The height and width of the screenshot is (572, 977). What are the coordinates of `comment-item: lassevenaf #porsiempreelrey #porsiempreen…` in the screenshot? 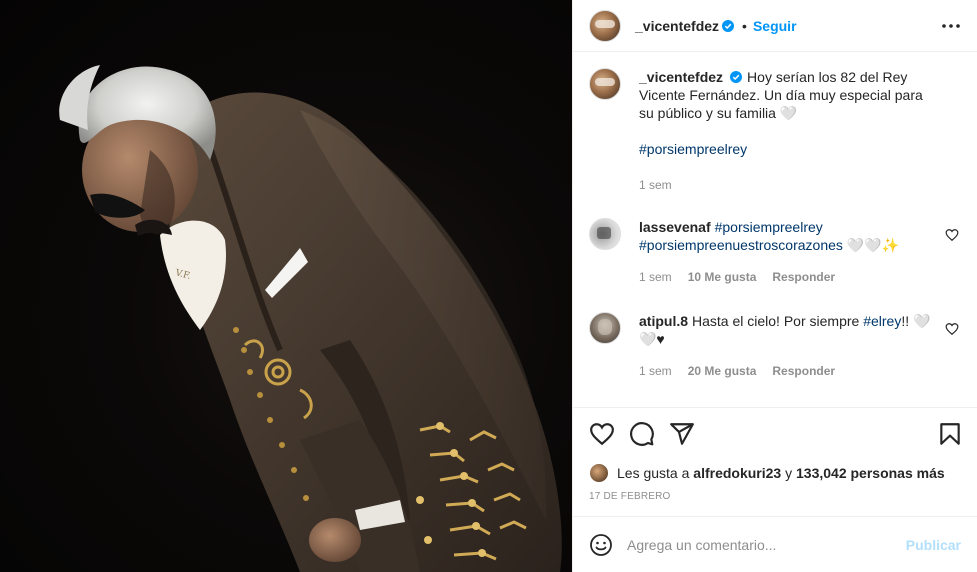 It's located at (775, 252).